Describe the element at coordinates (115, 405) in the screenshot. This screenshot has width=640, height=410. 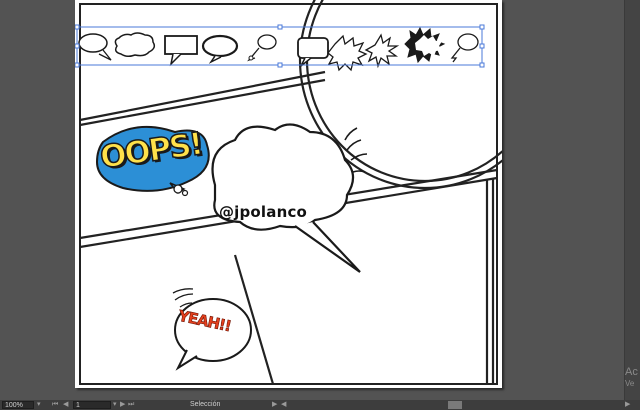
I see `artboard-dropdown-icon: ▾` at that location.